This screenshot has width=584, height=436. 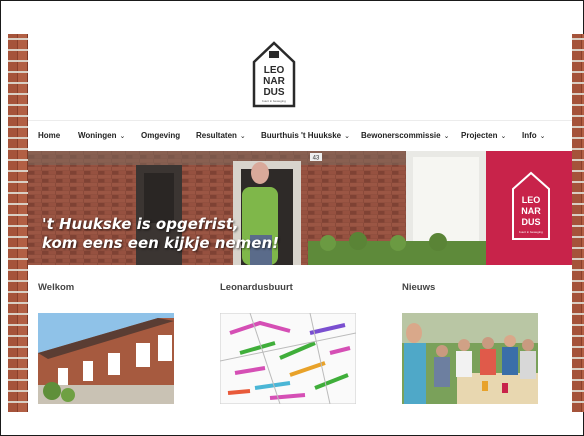 What do you see at coordinates (578, 223) in the screenshot?
I see `brick-background-right` at bounding box center [578, 223].